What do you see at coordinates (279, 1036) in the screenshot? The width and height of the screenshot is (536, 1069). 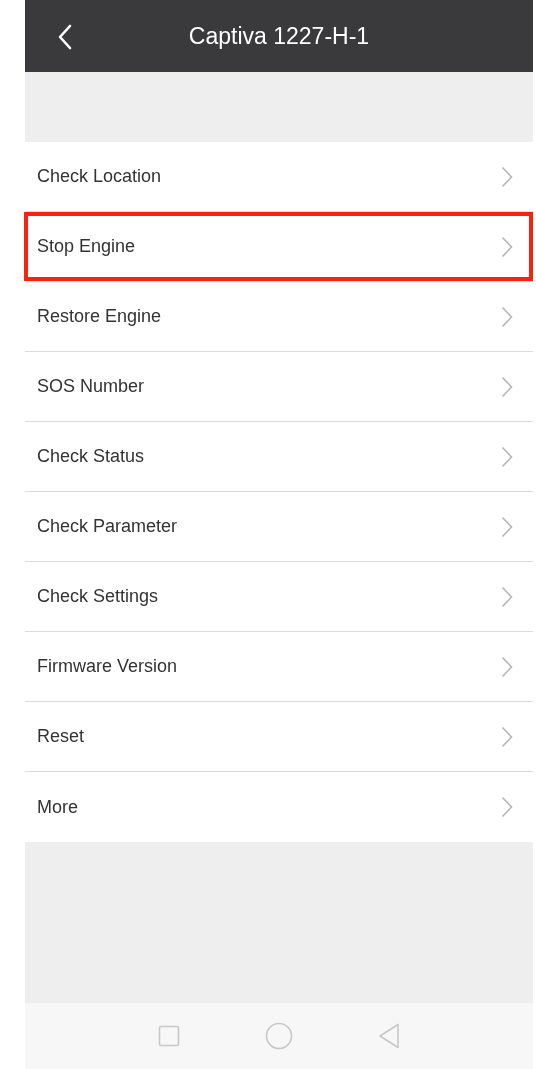 I see `home-icon` at bounding box center [279, 1036].